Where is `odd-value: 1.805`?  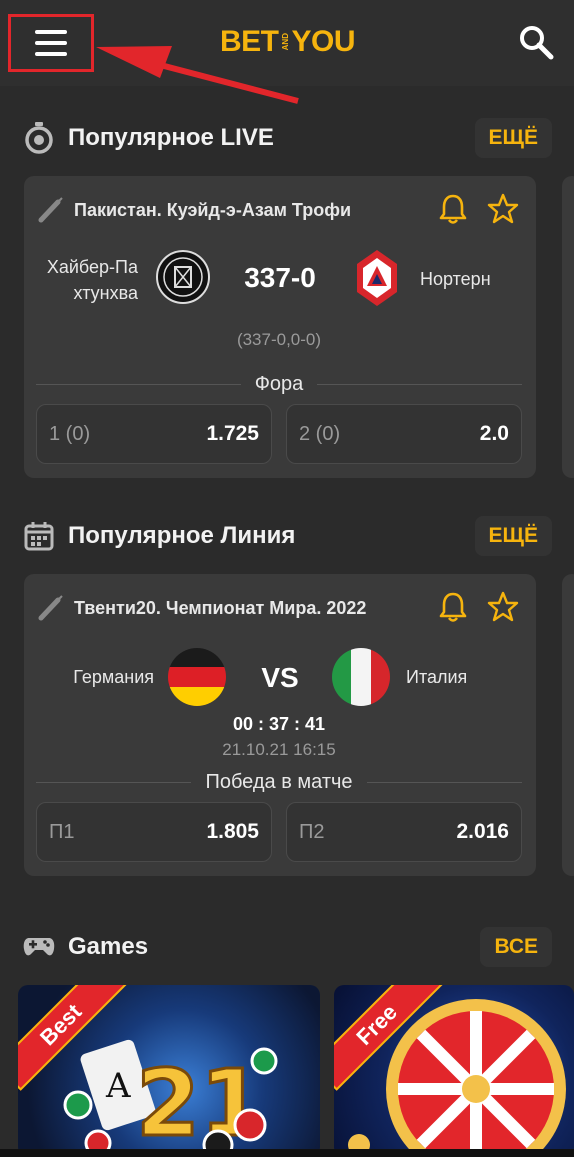
odd-value: 1.805 is located at coordinates (232, 831).